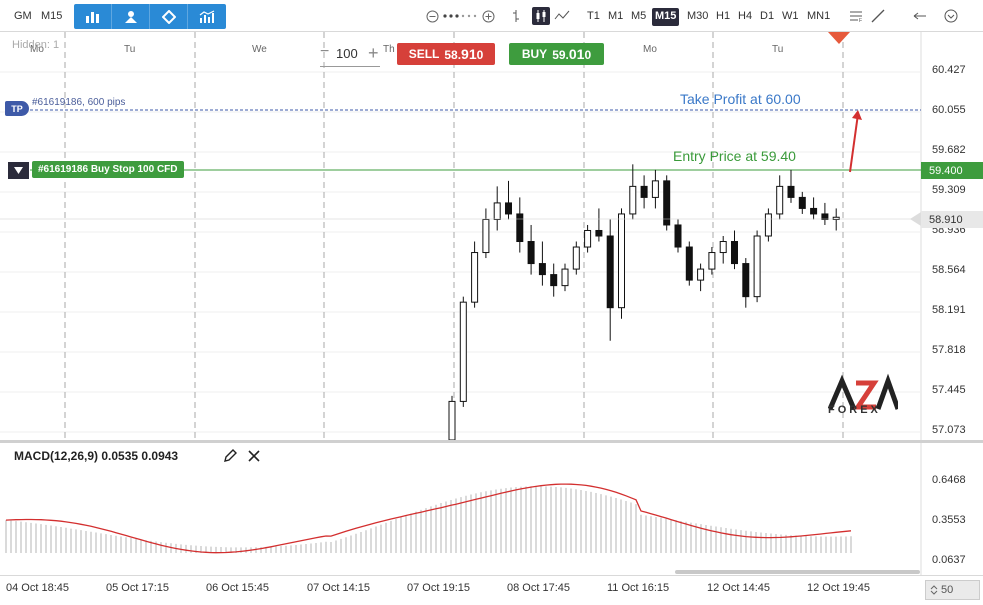  What do you see at coordinates (854, 410) in the screenshot?
I see `logo-text: FOREX` at bounding box center [854, 410].